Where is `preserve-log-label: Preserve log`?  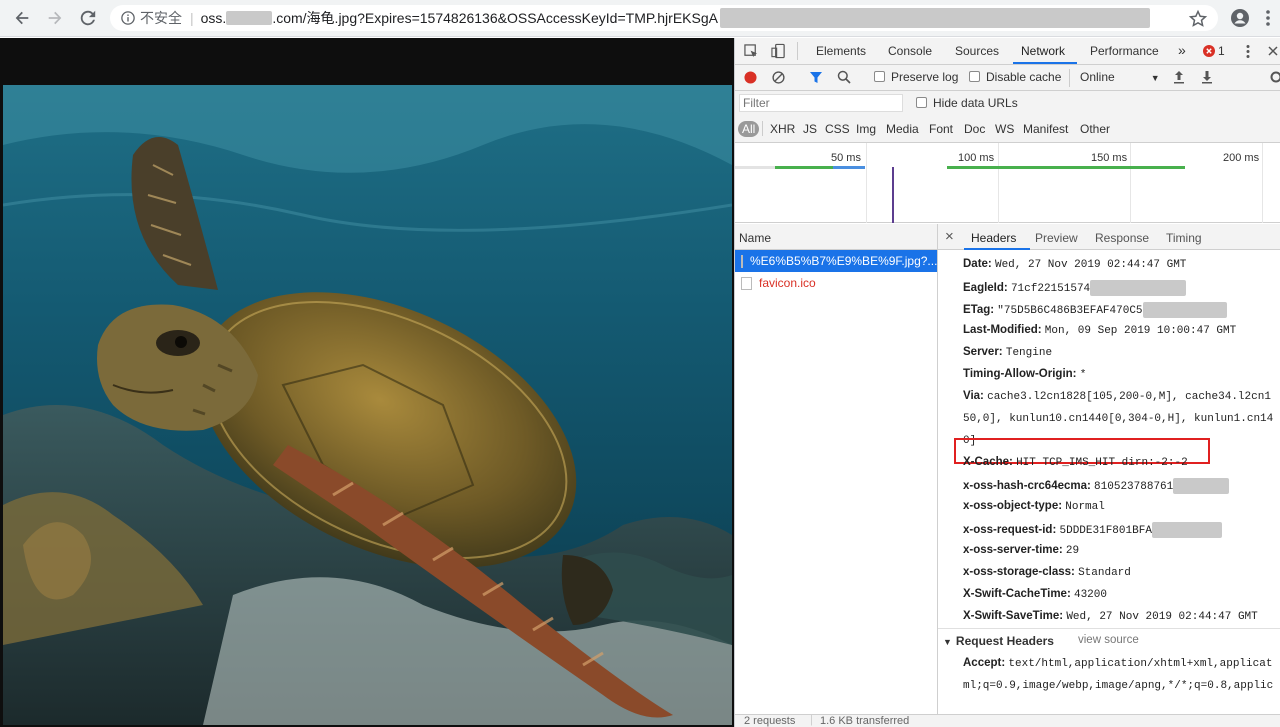 preserve-log-label: Preserve log is located at coordinates (925, 77).